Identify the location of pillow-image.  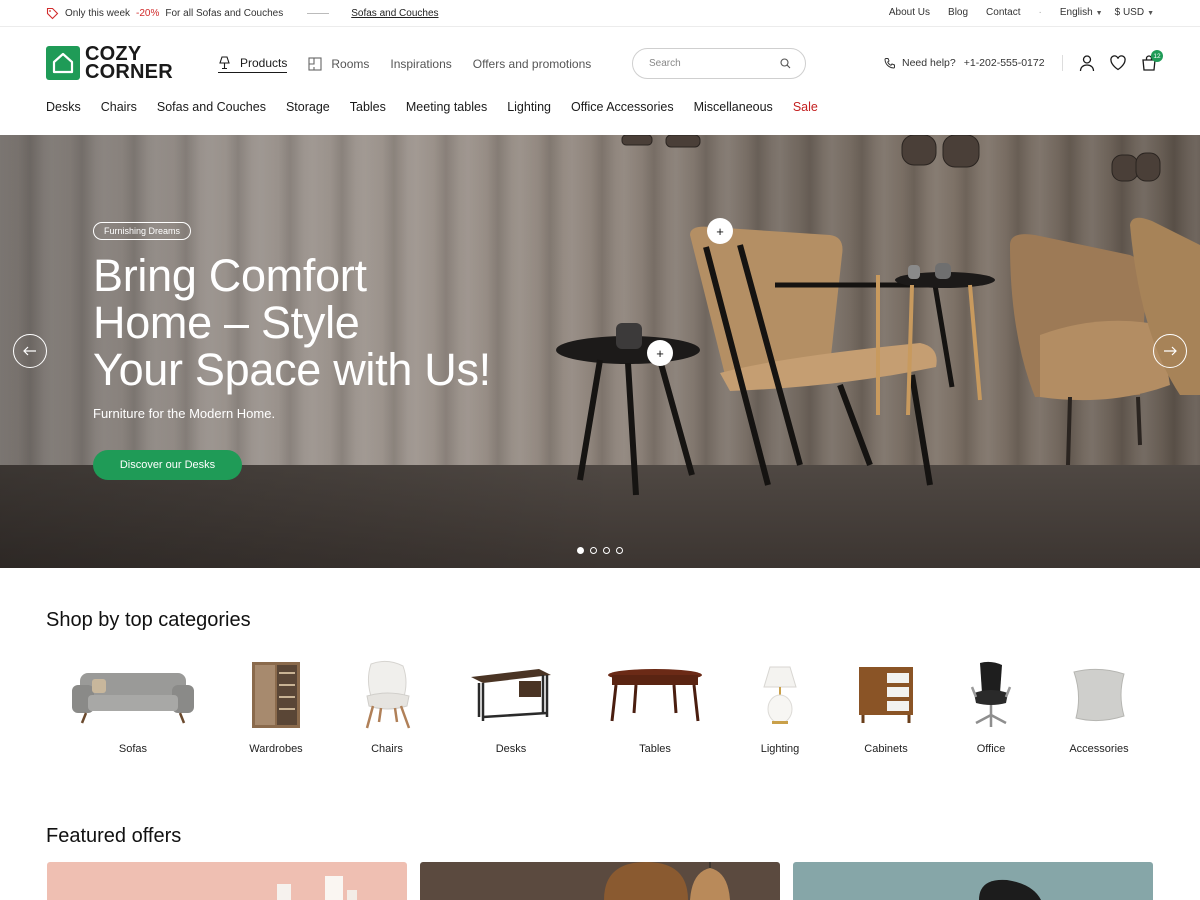
(1099, 695).